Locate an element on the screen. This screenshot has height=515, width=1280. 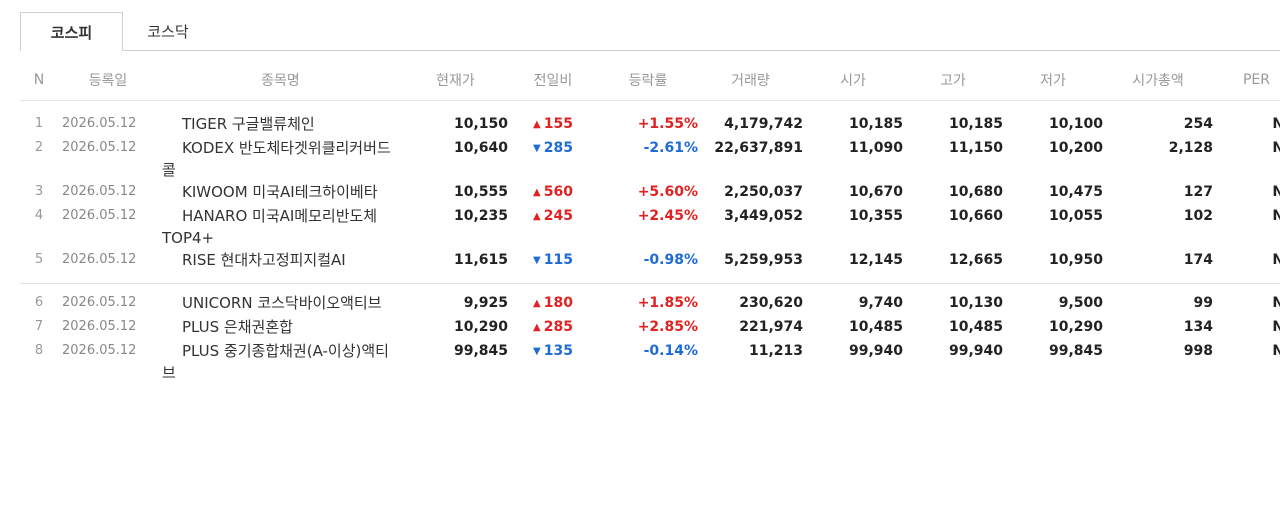
change-value: 180 is located at coordinates (558, 303).